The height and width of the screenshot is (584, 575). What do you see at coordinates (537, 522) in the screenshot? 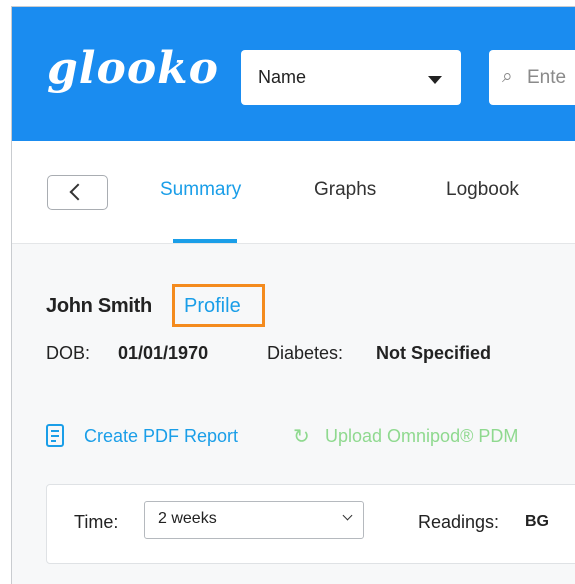
I see `readings-value: BG` at bounding box center [537, 522].